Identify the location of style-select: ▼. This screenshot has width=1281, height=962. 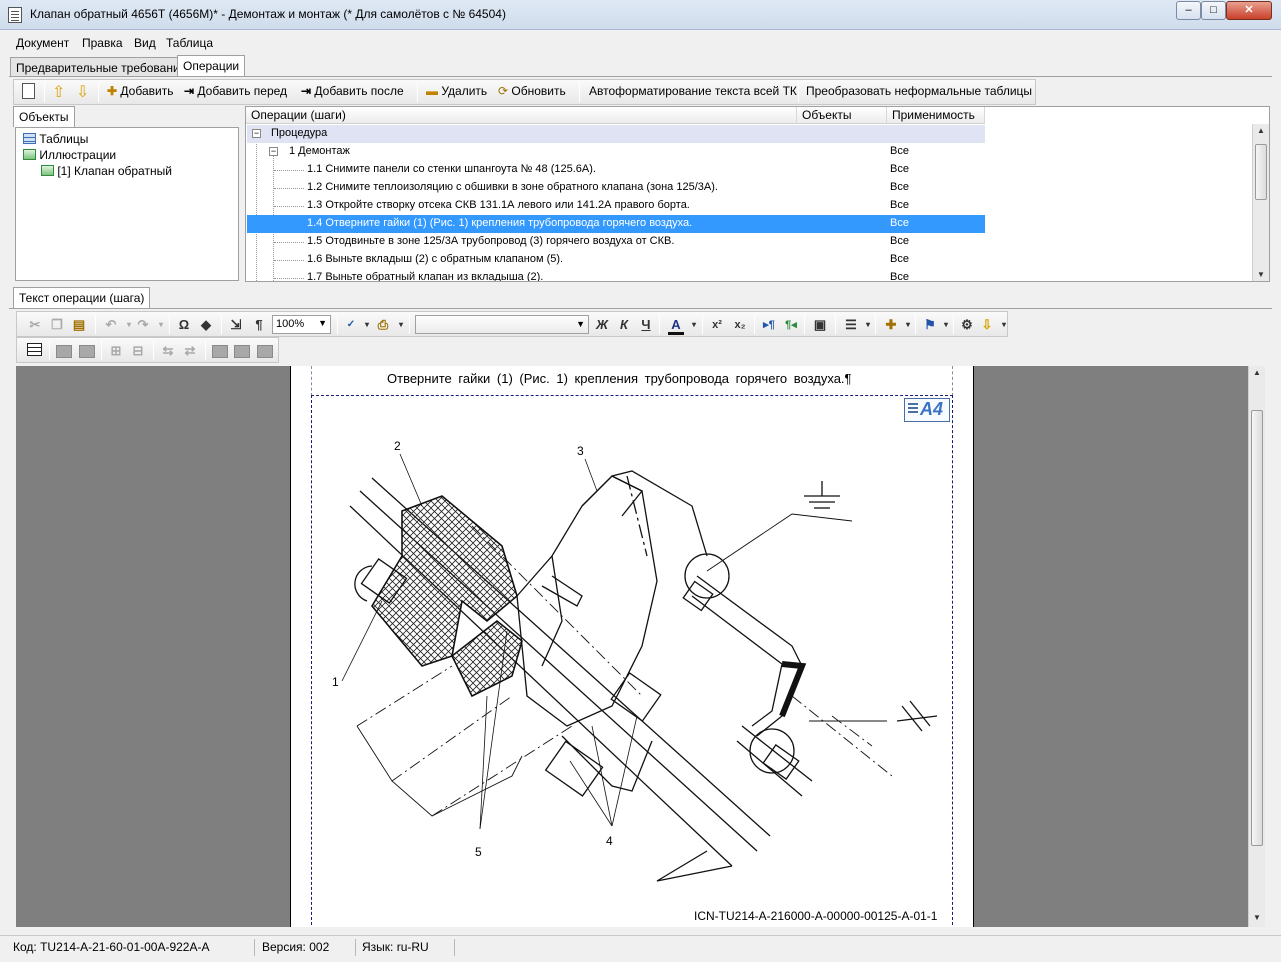
(502, 324).